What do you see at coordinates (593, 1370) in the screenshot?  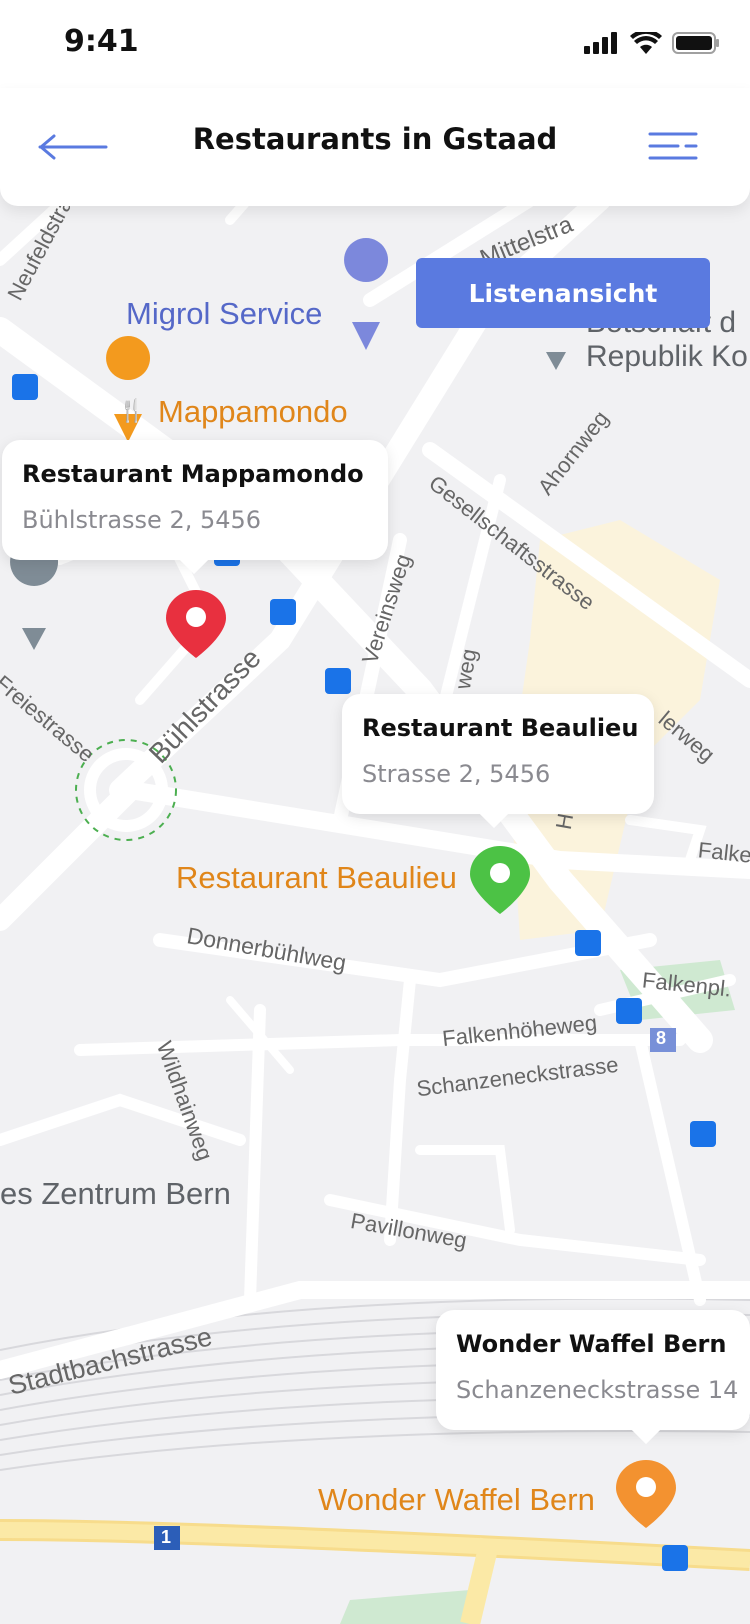 I see `restaurant-callout: Wonder Waffel Bern Schanzeneckstrasse 14` at bounding box center [593, 1370].